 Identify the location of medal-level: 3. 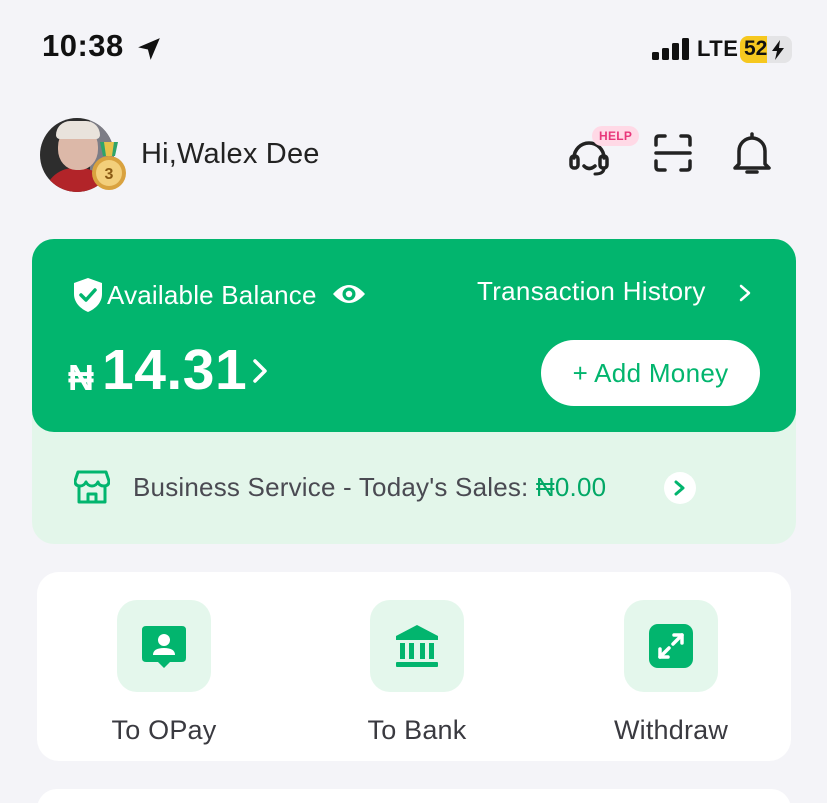
(109, 174).